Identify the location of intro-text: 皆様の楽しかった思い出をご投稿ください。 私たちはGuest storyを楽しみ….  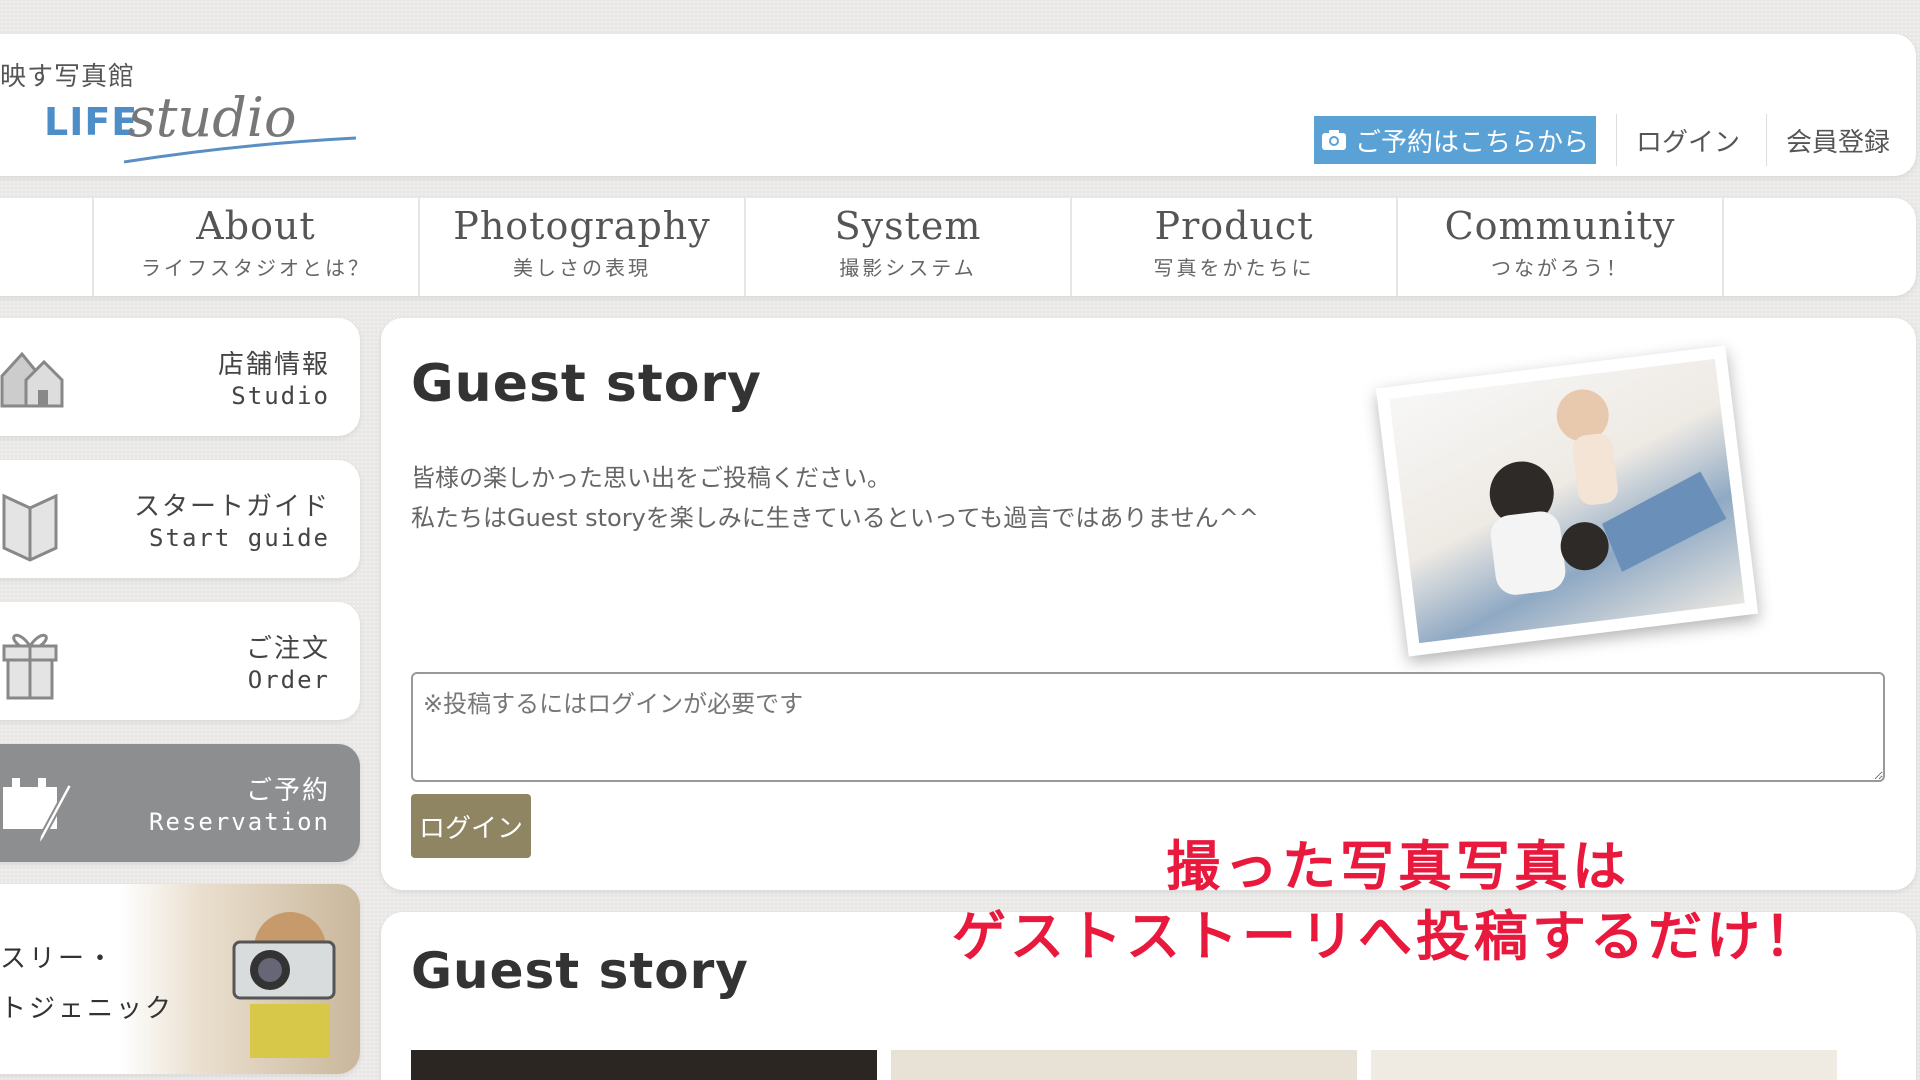
(835, 498).